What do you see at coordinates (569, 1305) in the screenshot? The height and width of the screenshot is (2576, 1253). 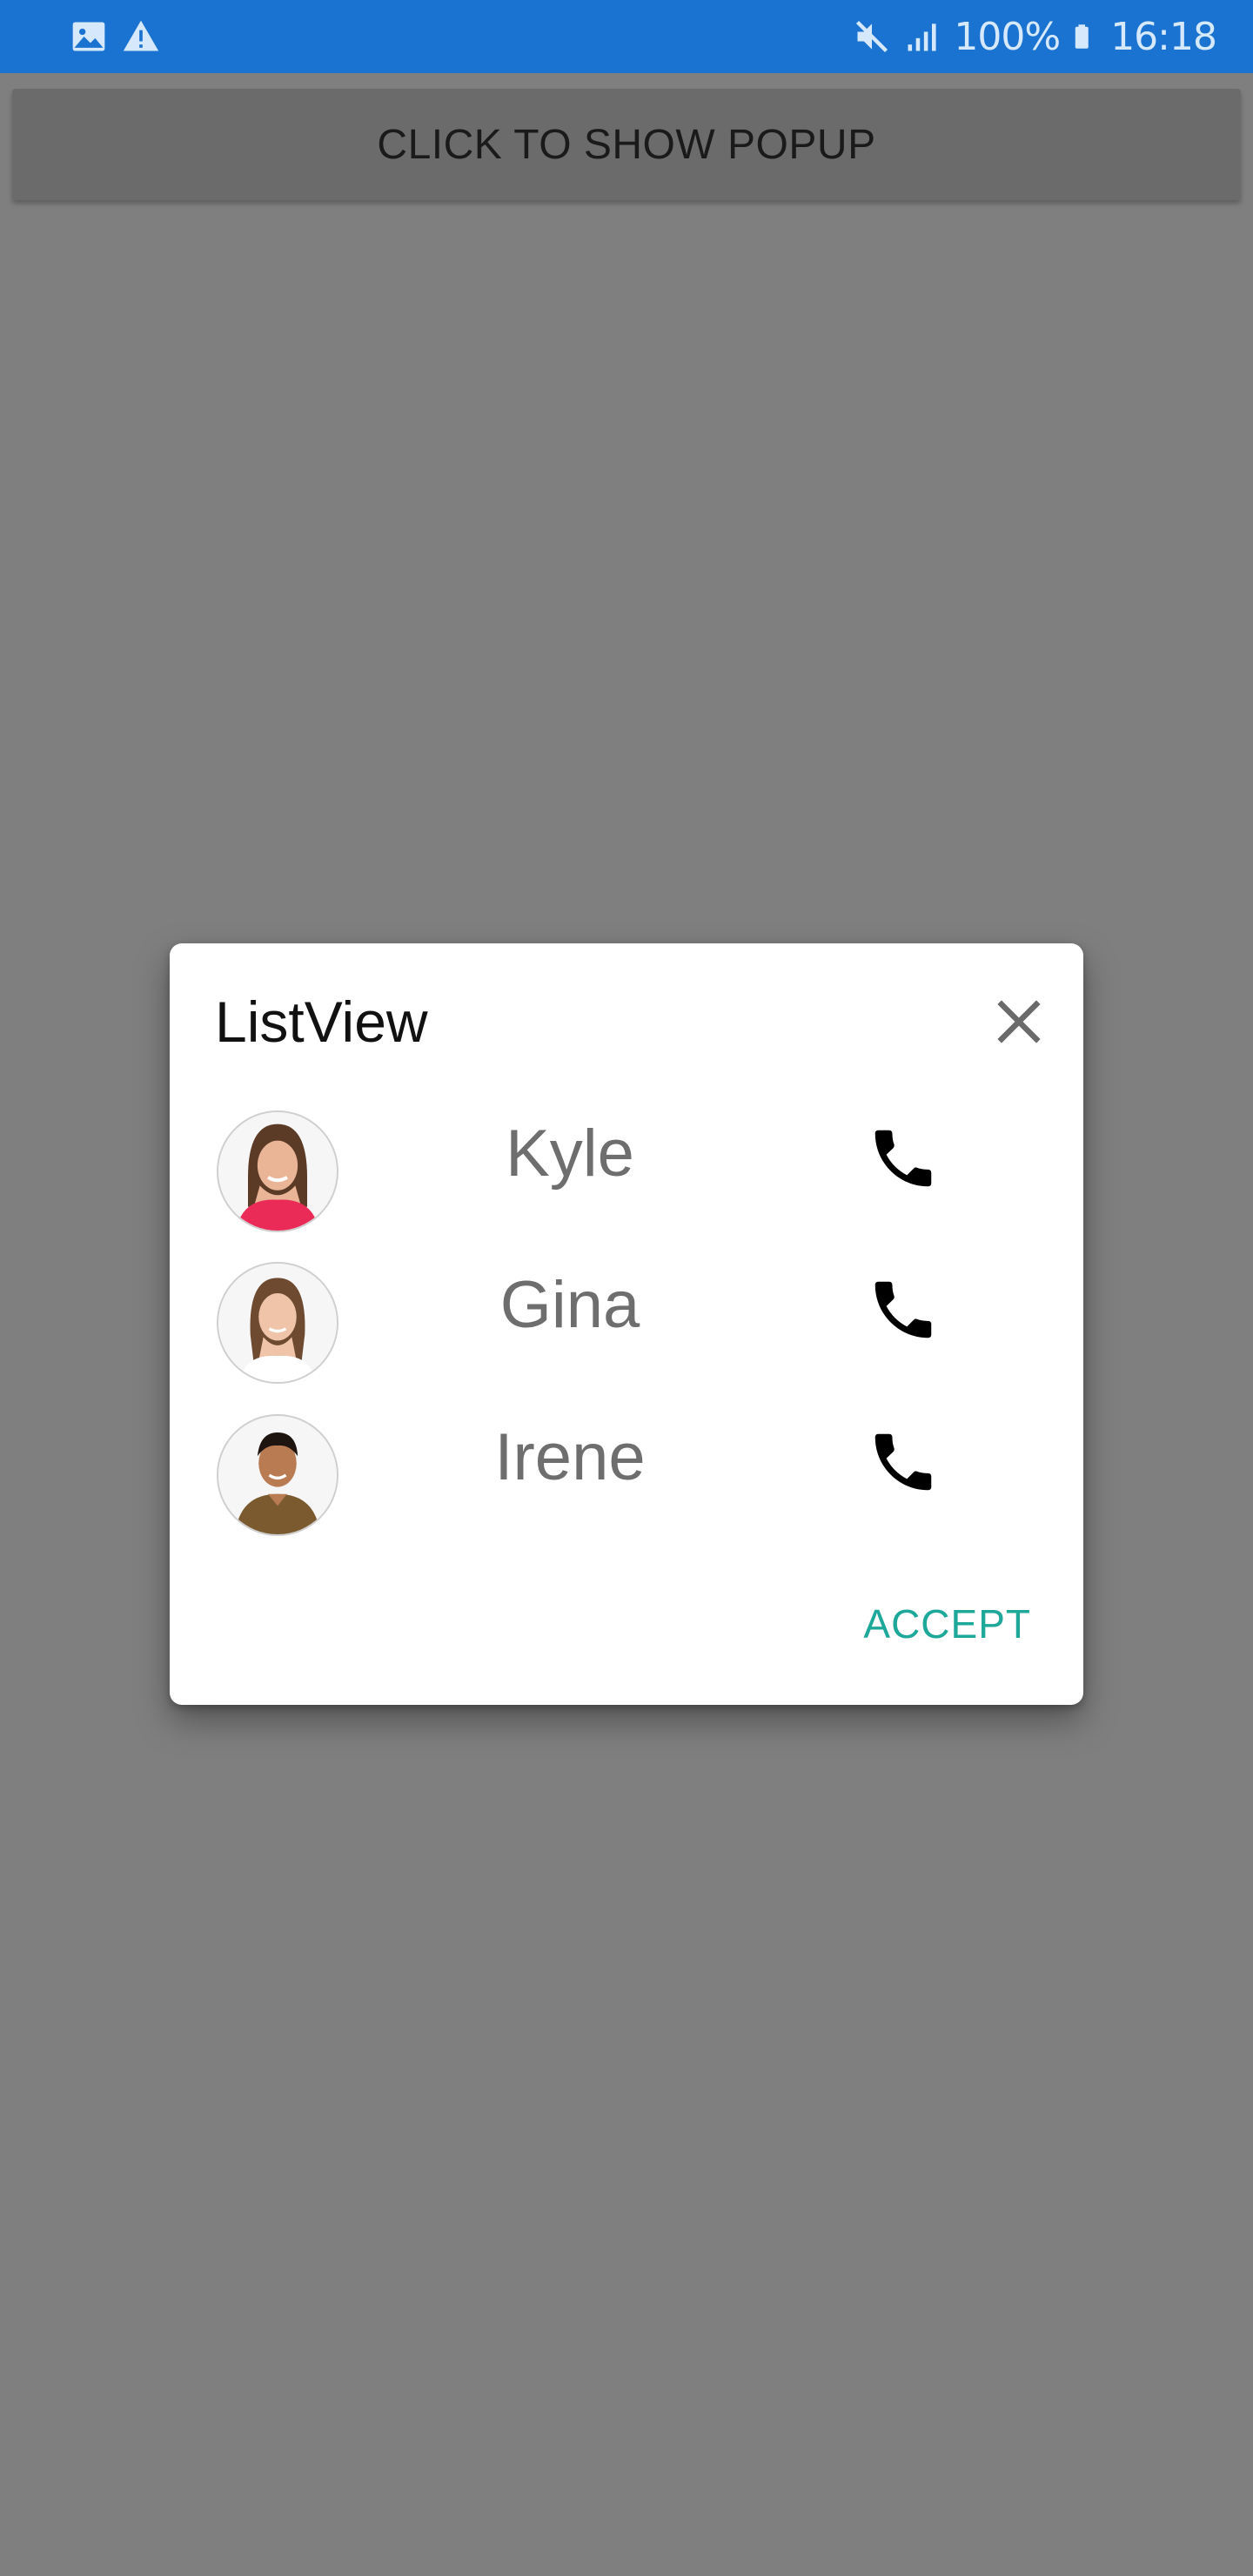 I see `contact-name: Gina` at bounding box center [569, 1305].